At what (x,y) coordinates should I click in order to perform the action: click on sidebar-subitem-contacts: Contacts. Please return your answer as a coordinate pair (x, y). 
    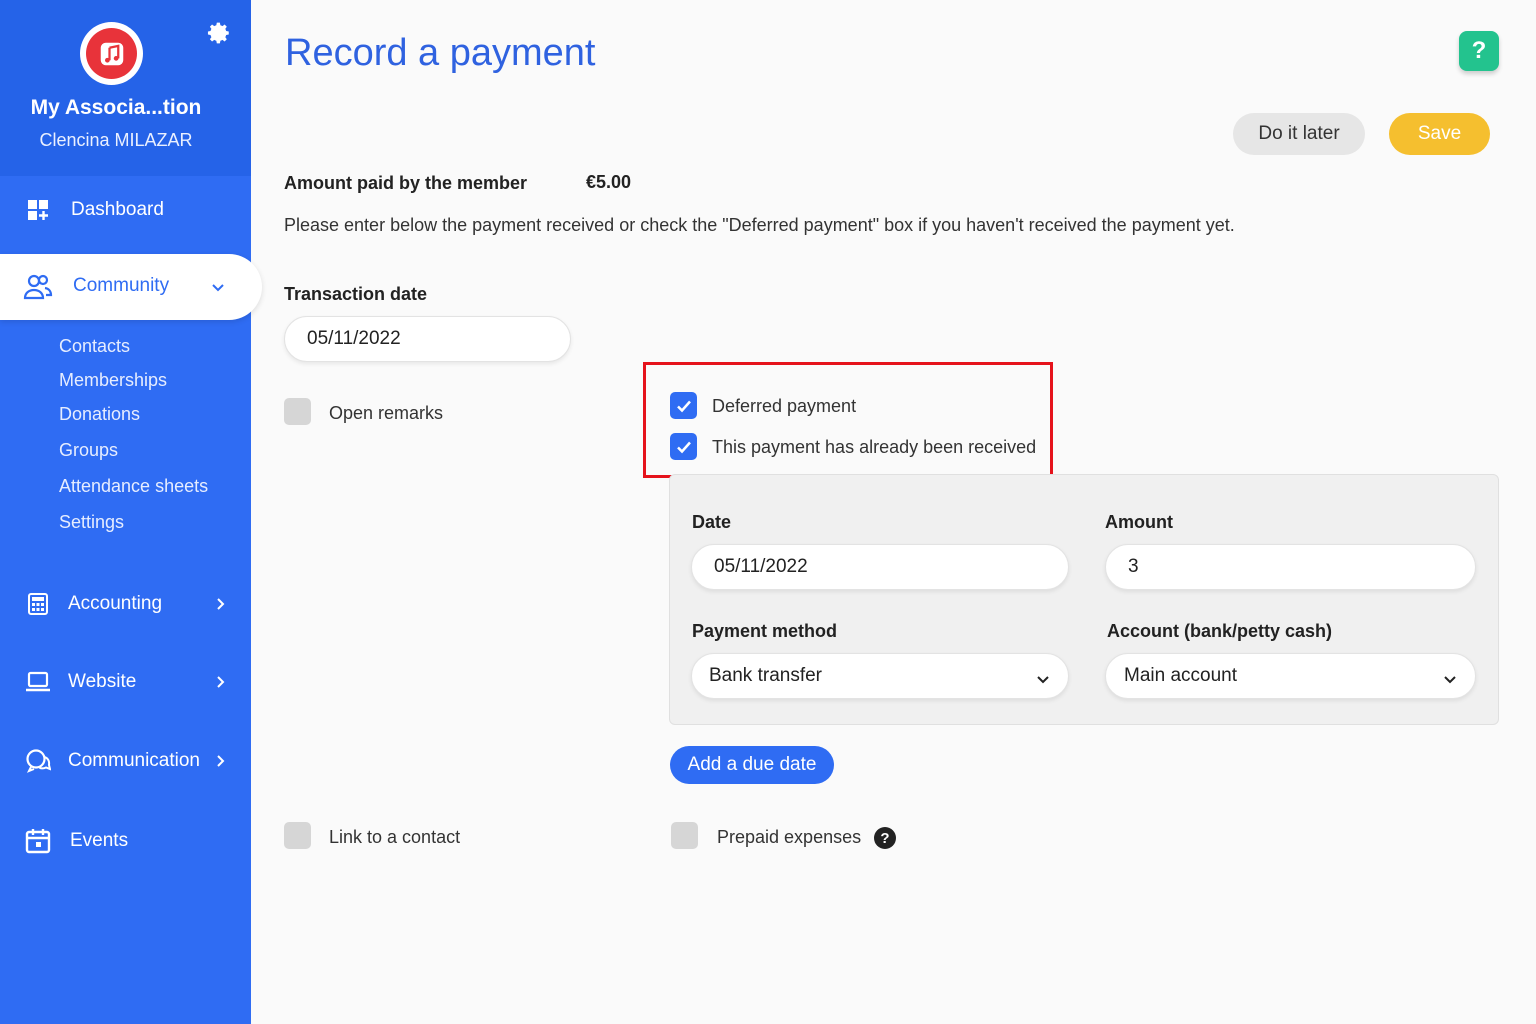
    Looking at the image, I should click on (94, 346).